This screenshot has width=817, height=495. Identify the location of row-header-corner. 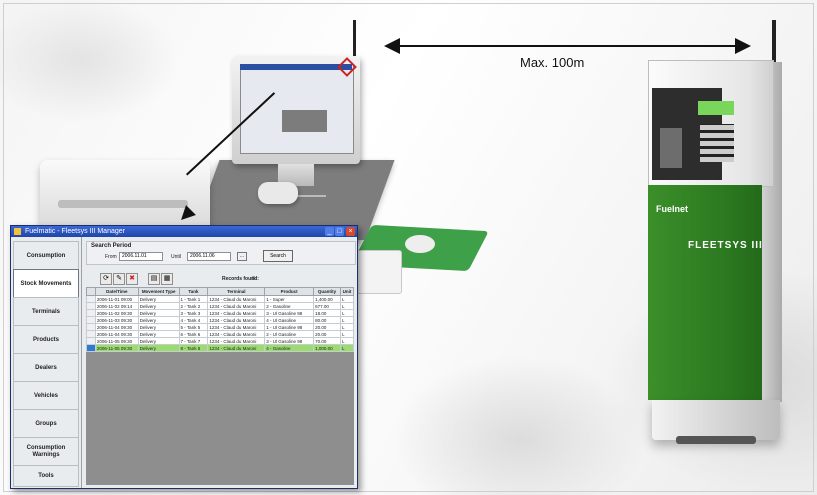
(91, 291).